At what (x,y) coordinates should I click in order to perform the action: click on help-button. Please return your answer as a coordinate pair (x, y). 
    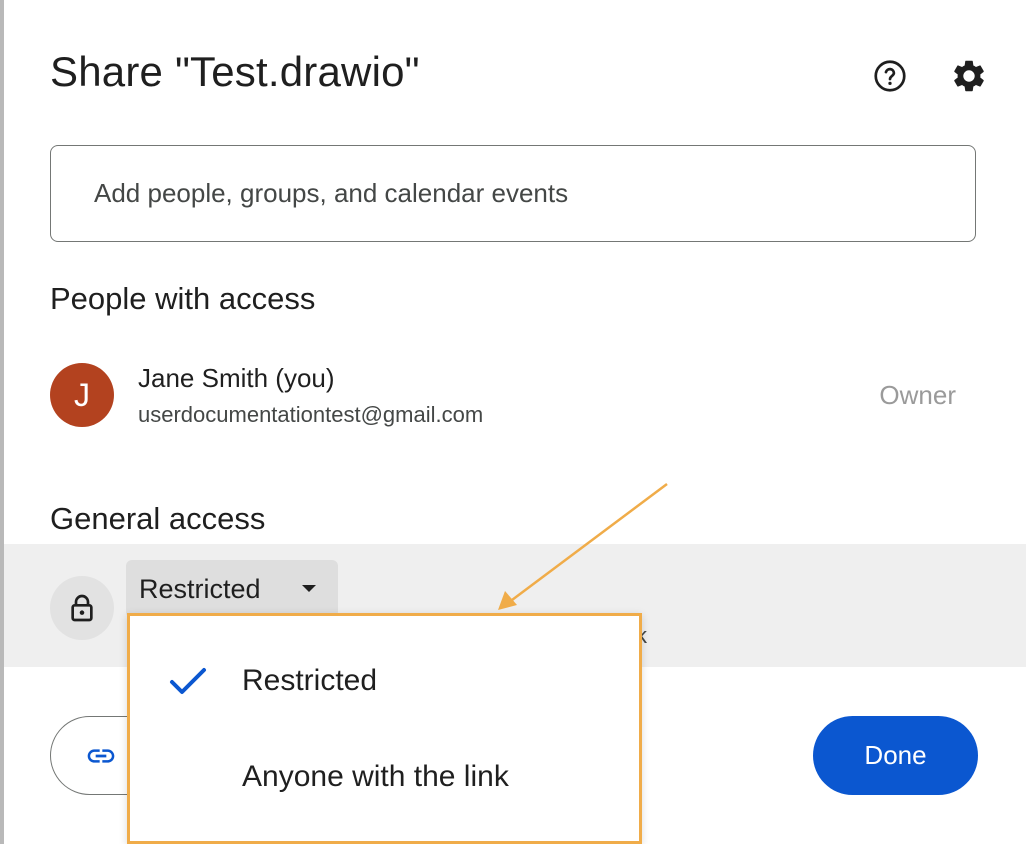
    Looking at the image, I should click on (890, 76).